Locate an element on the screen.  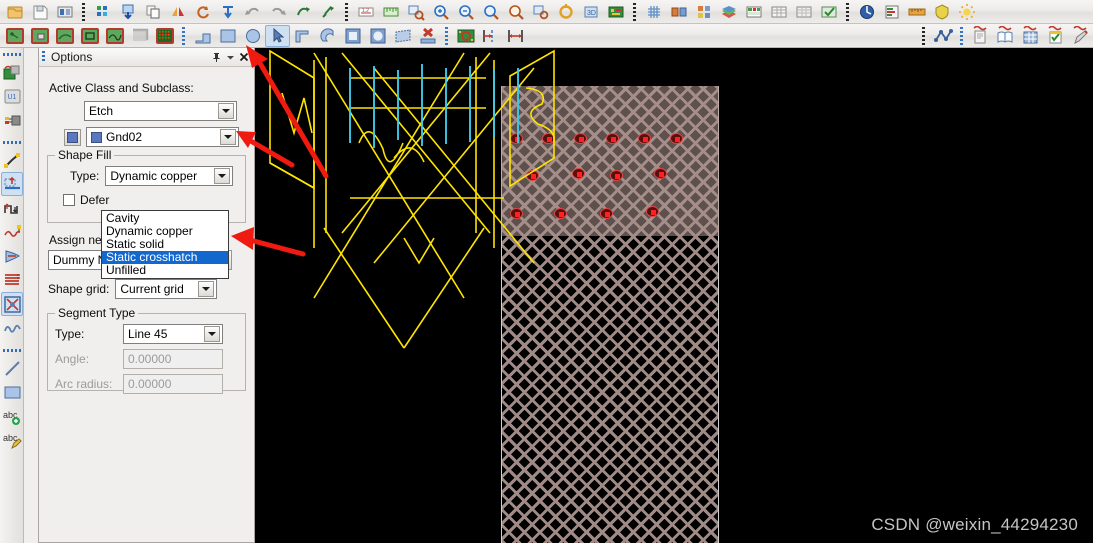
custom-smooth-icon is located at coordinates (12, 232).